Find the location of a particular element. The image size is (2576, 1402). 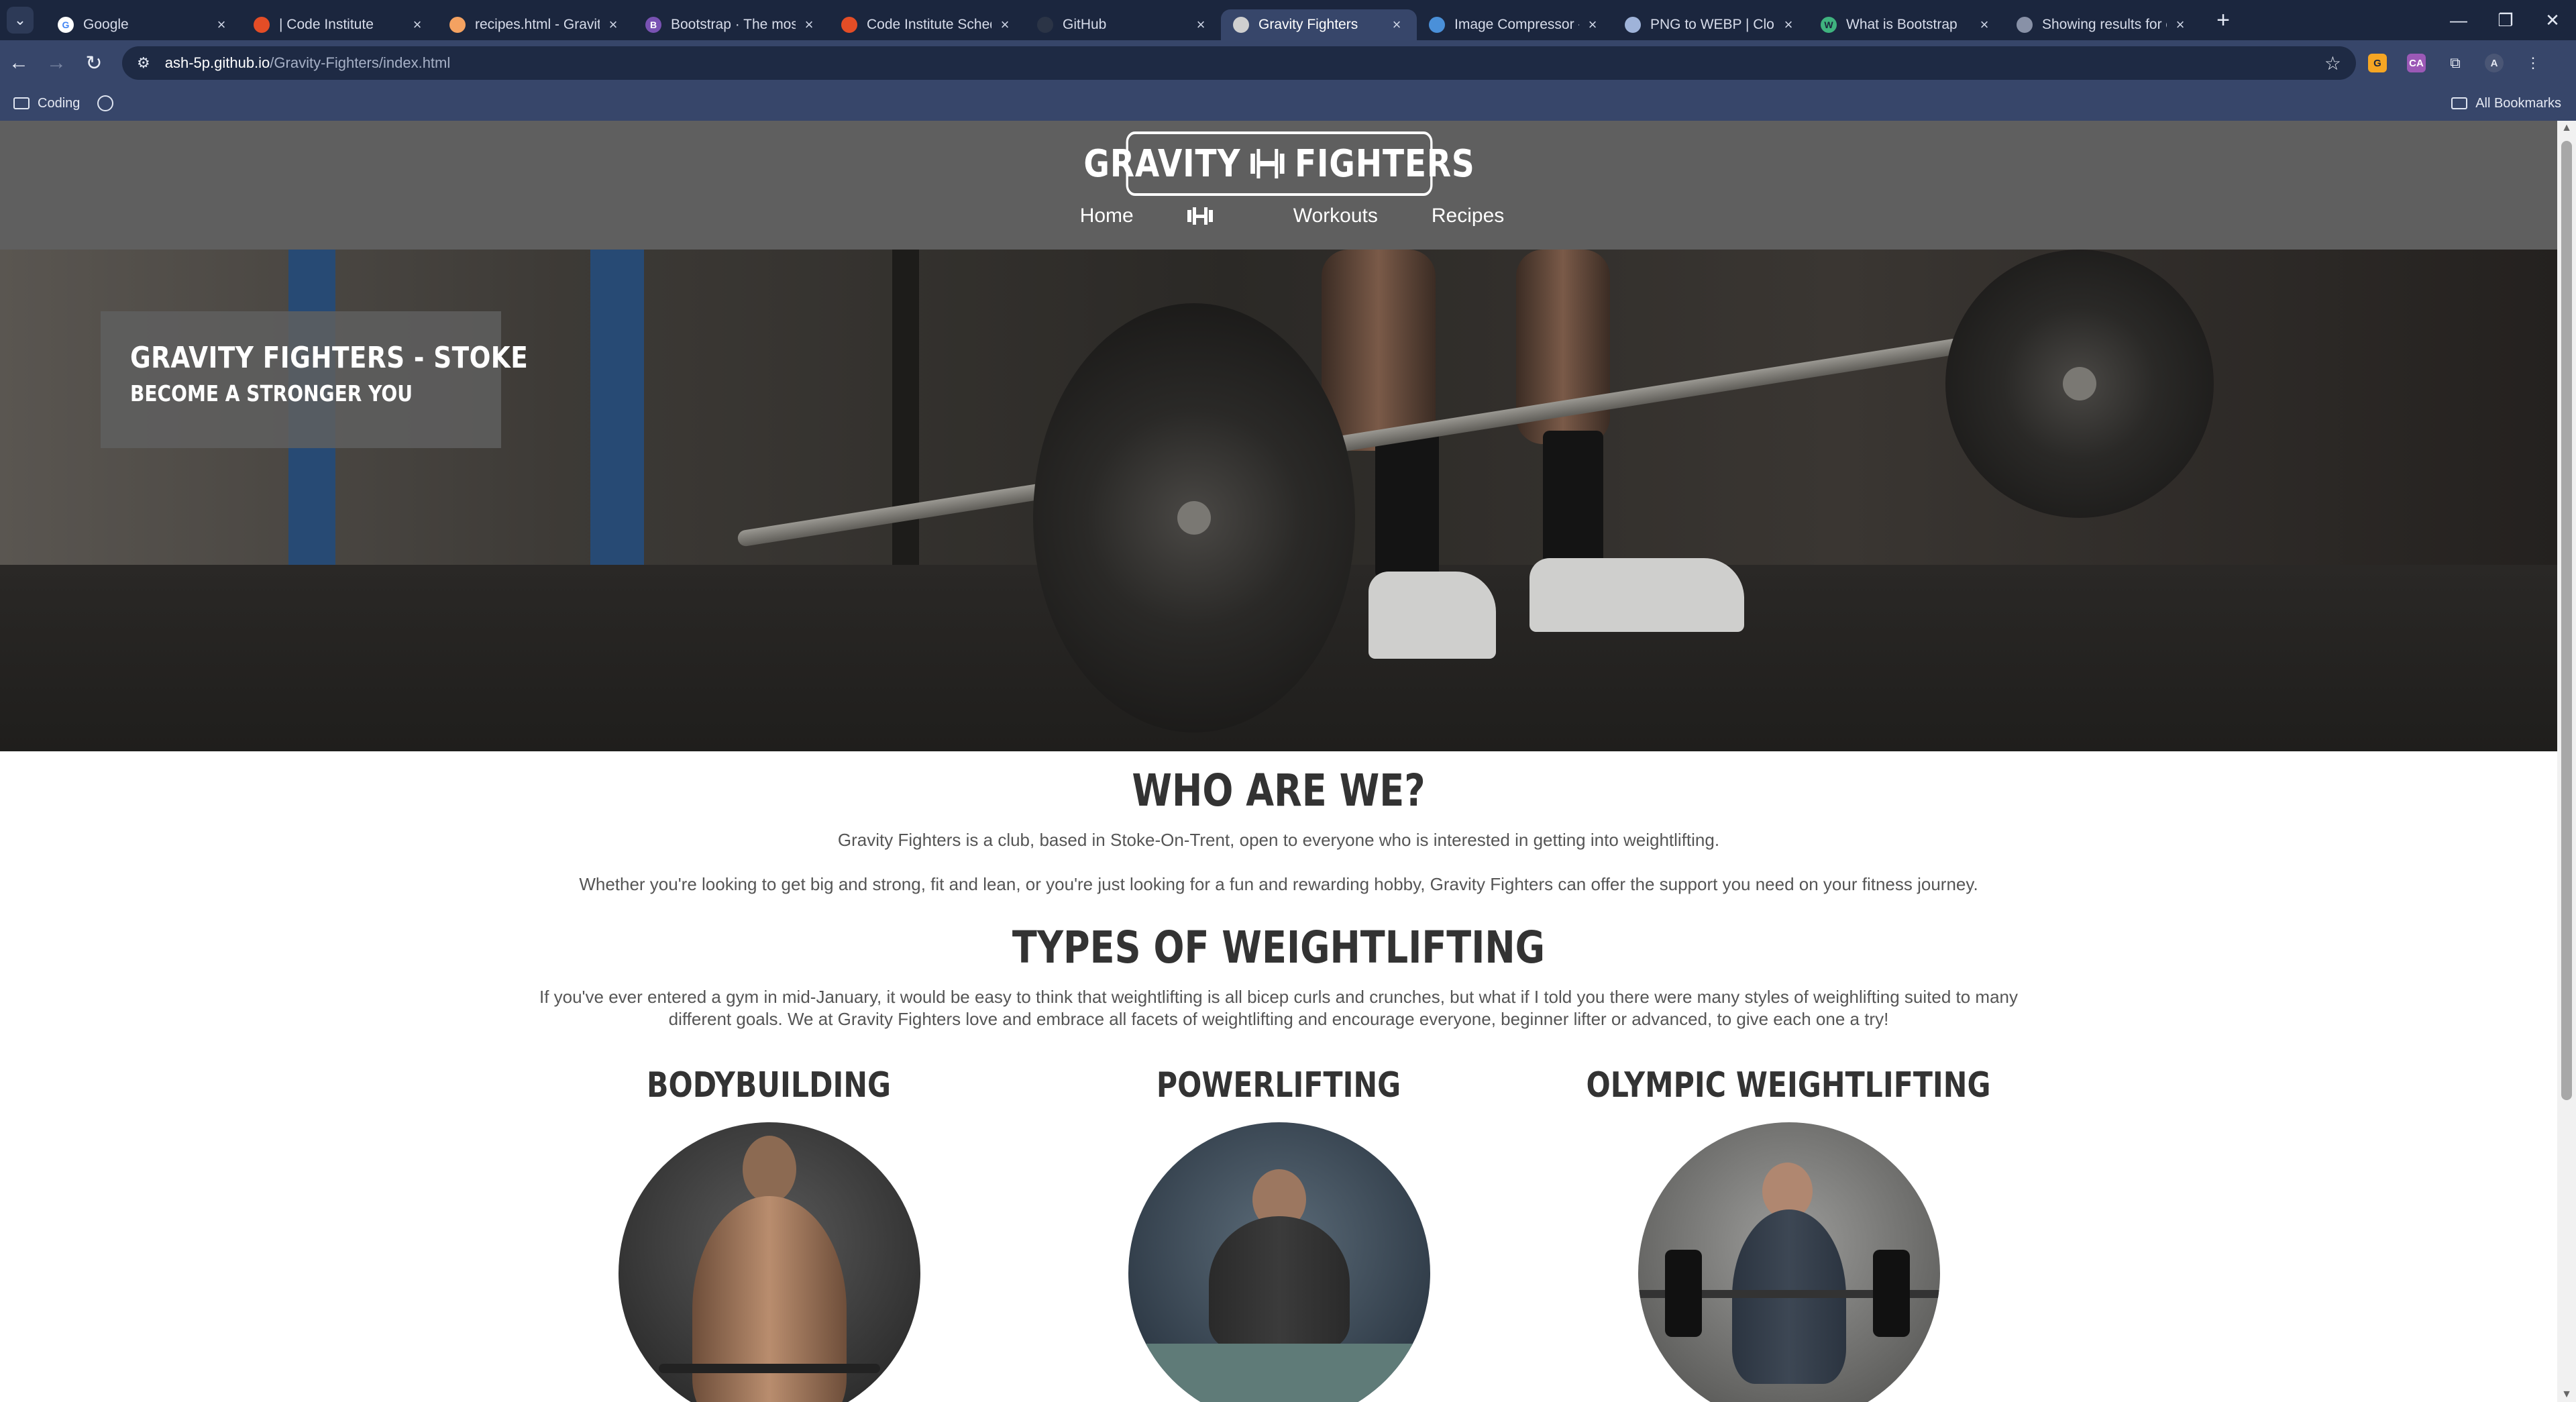

reload-button: ↻ is located at coordinates (94, 63).